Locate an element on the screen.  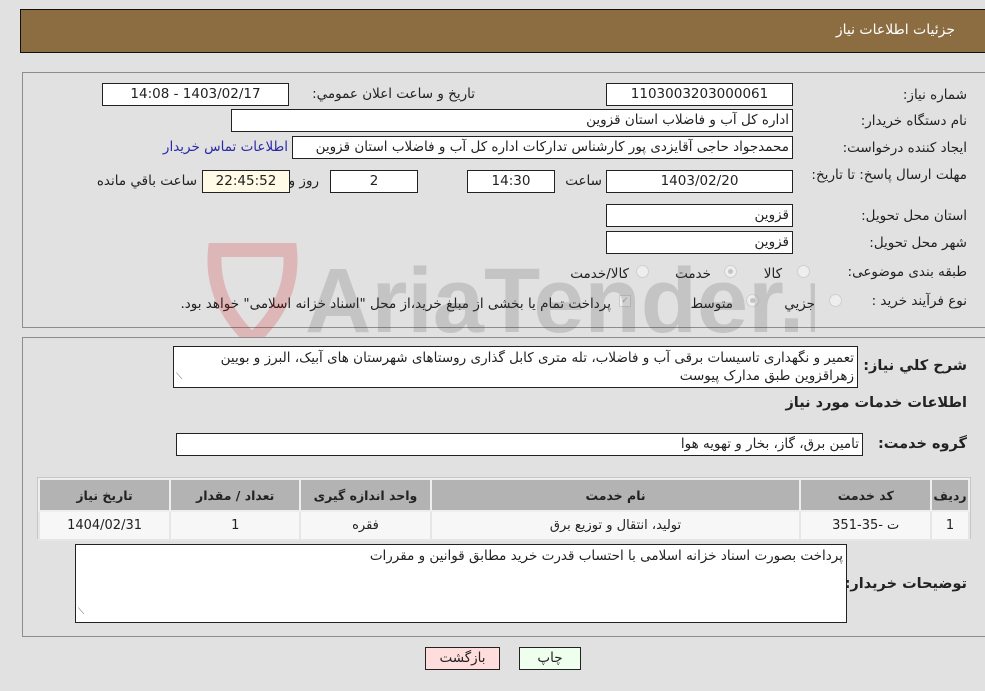
category-option-service: خدمت is located at coordinates (693, 274).